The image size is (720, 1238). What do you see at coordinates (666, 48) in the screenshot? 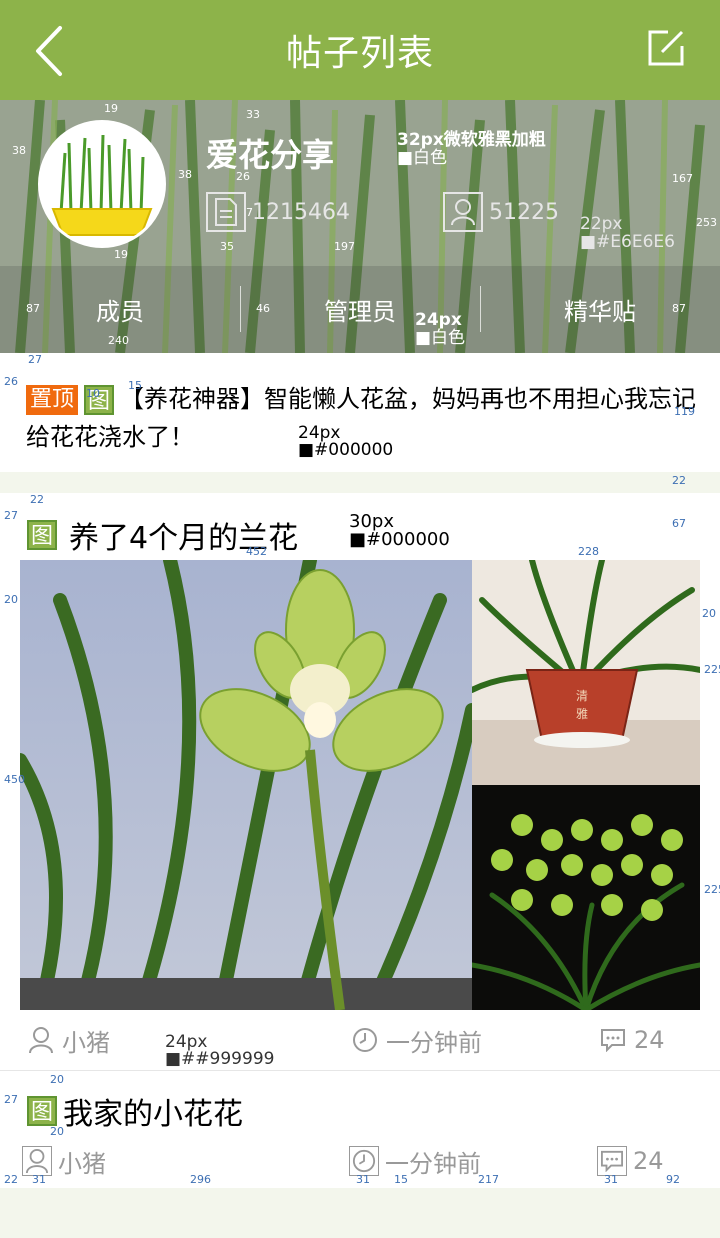
I see `edit-icon` at bounding box center [666, 48].